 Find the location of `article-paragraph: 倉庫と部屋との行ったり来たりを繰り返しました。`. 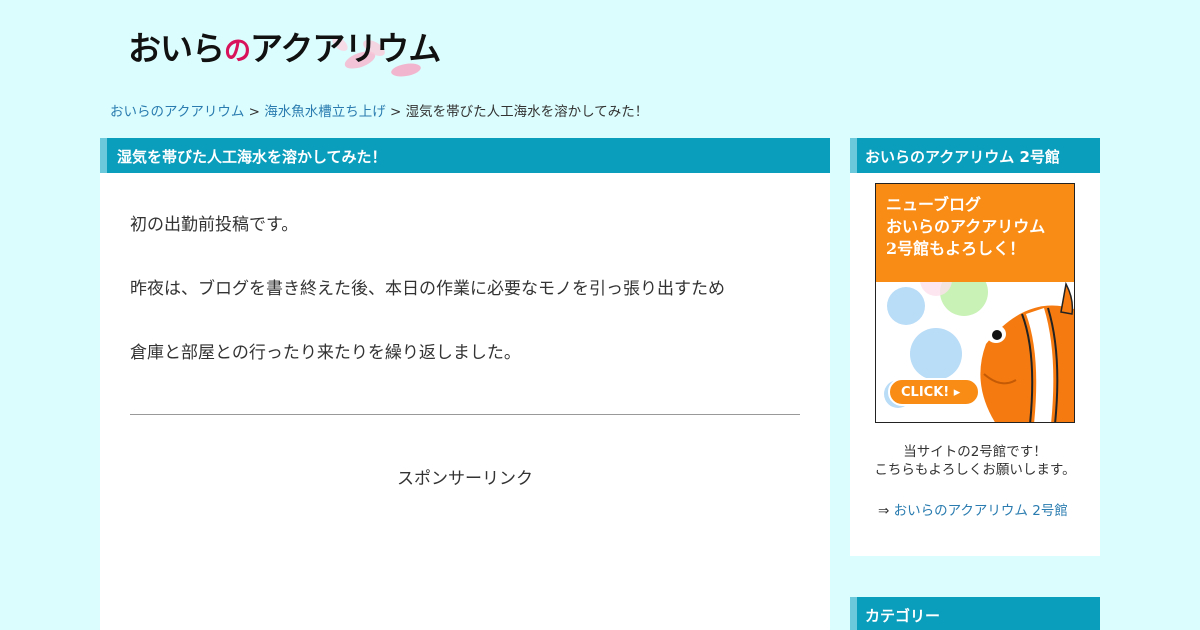

article-paragraph: 倉庫と部屋との行ったり来たりを繰り返しました。 is located at coordinates (325, 353).